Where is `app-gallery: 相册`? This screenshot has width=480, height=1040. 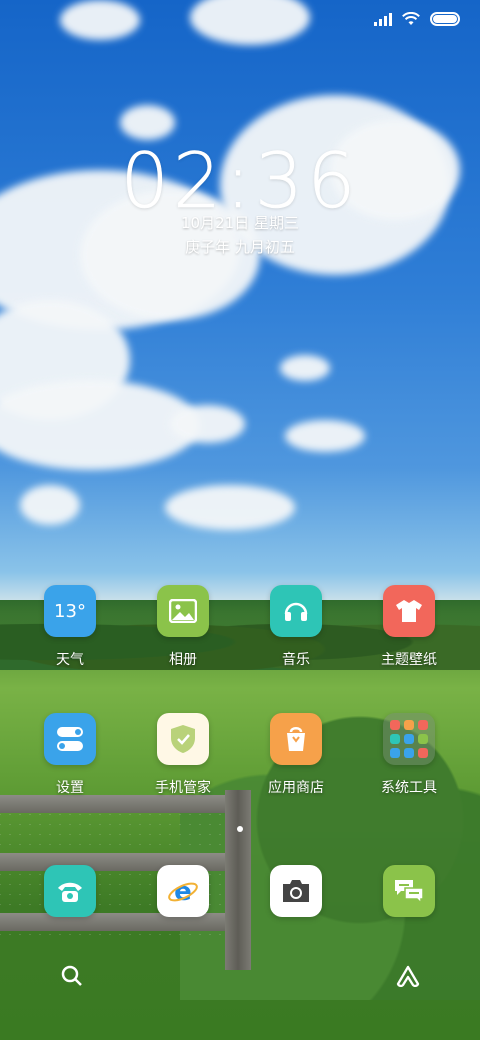
app-gallery: 相册 is located at coordinates (183, 627).